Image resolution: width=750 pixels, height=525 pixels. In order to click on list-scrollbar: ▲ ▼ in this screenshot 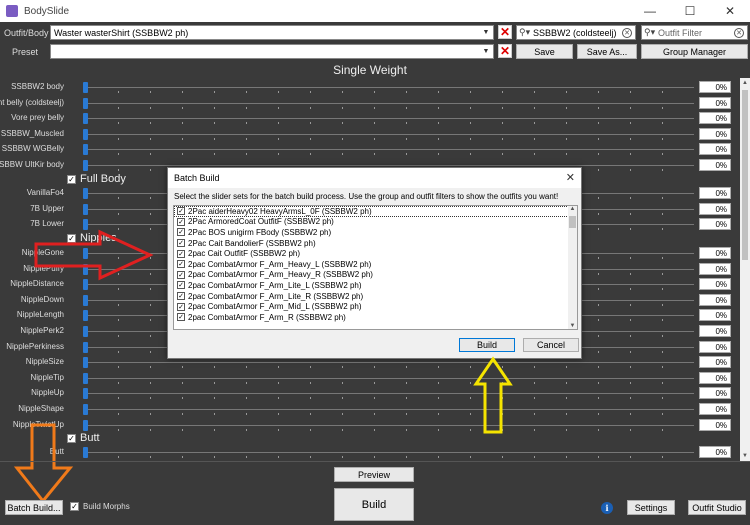, I will do `click(572, 267)`.